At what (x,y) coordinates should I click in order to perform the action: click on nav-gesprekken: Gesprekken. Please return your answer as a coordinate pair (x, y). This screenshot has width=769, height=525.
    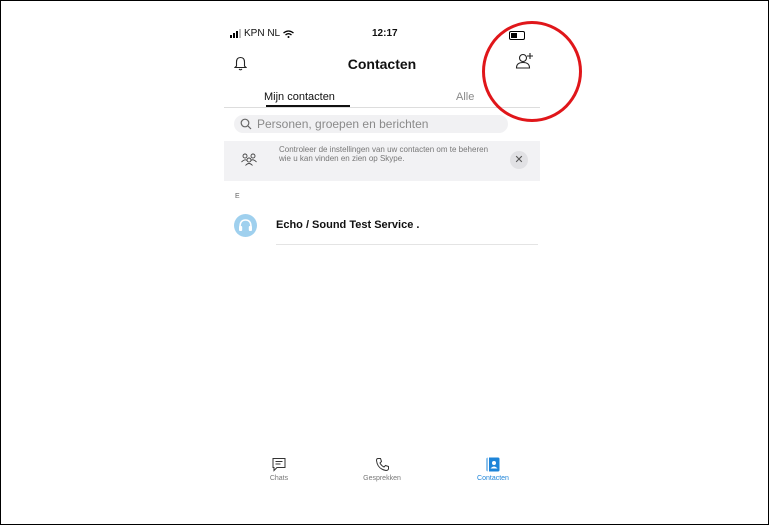
    Looking at the image, I should click on (382, 469).